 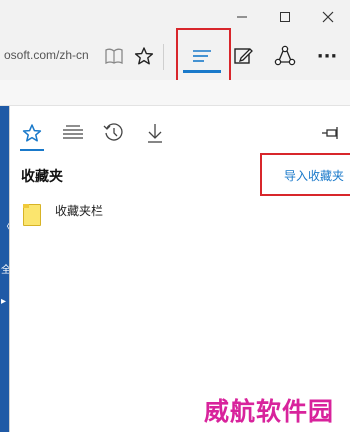 I want to click on reading-list-tab-icon, so click(x=73, y=132).